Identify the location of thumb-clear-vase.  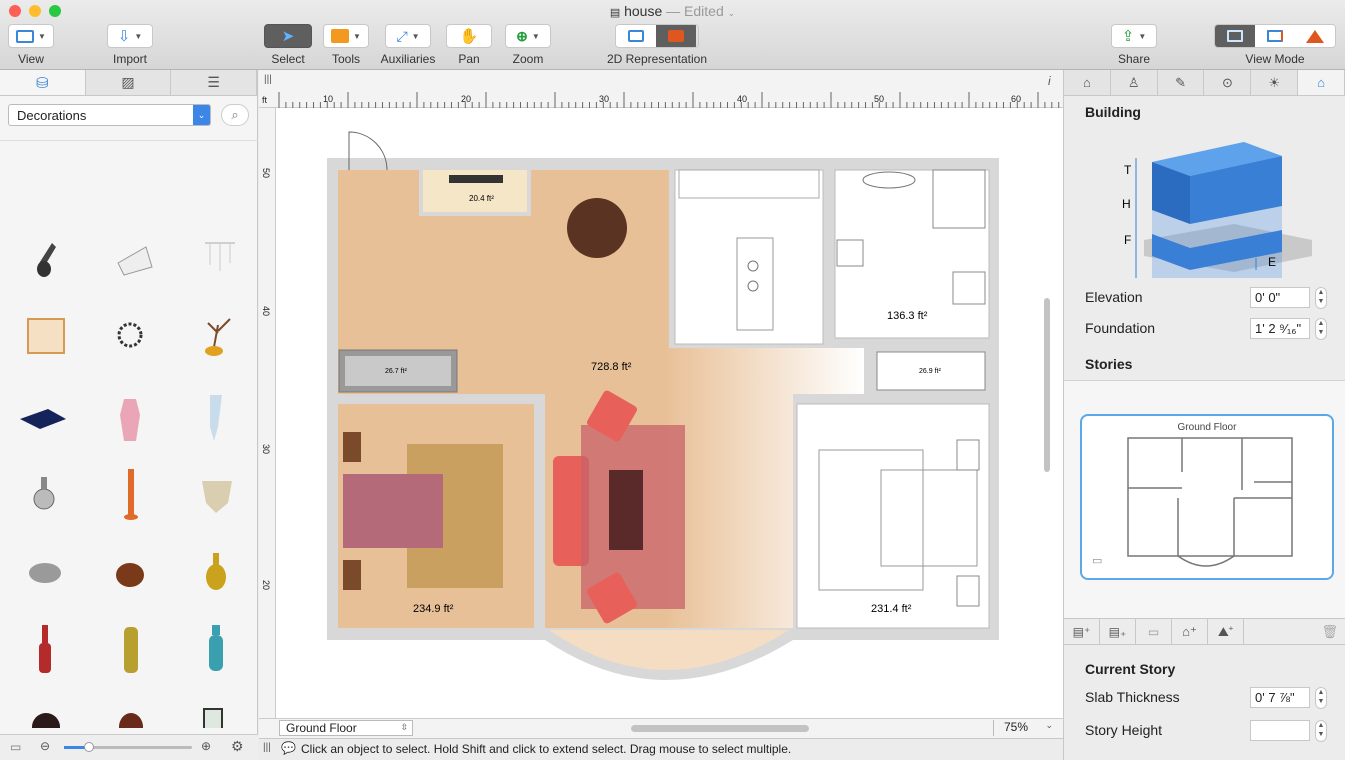
(216, 418).